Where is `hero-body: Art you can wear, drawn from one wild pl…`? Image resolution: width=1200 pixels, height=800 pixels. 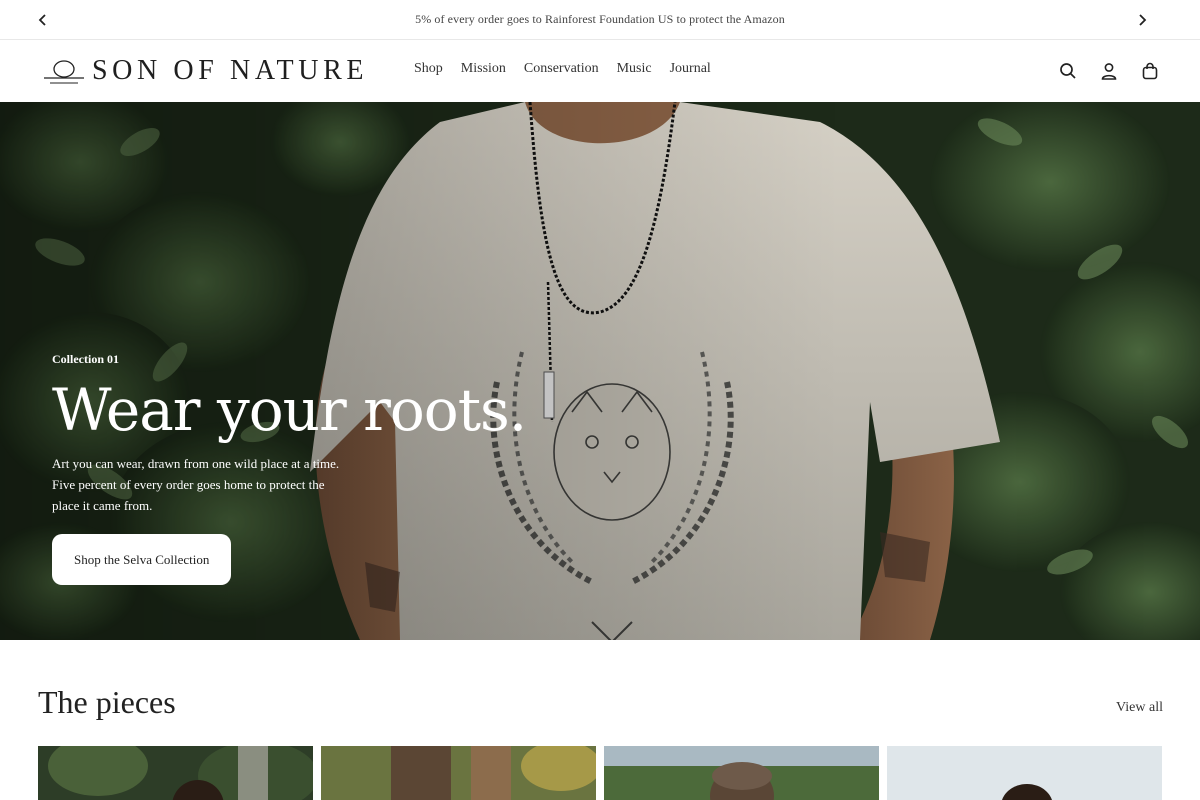
hero-body: Art you can wear, drawn from one wild pl… is located at coordinates (196, 484).